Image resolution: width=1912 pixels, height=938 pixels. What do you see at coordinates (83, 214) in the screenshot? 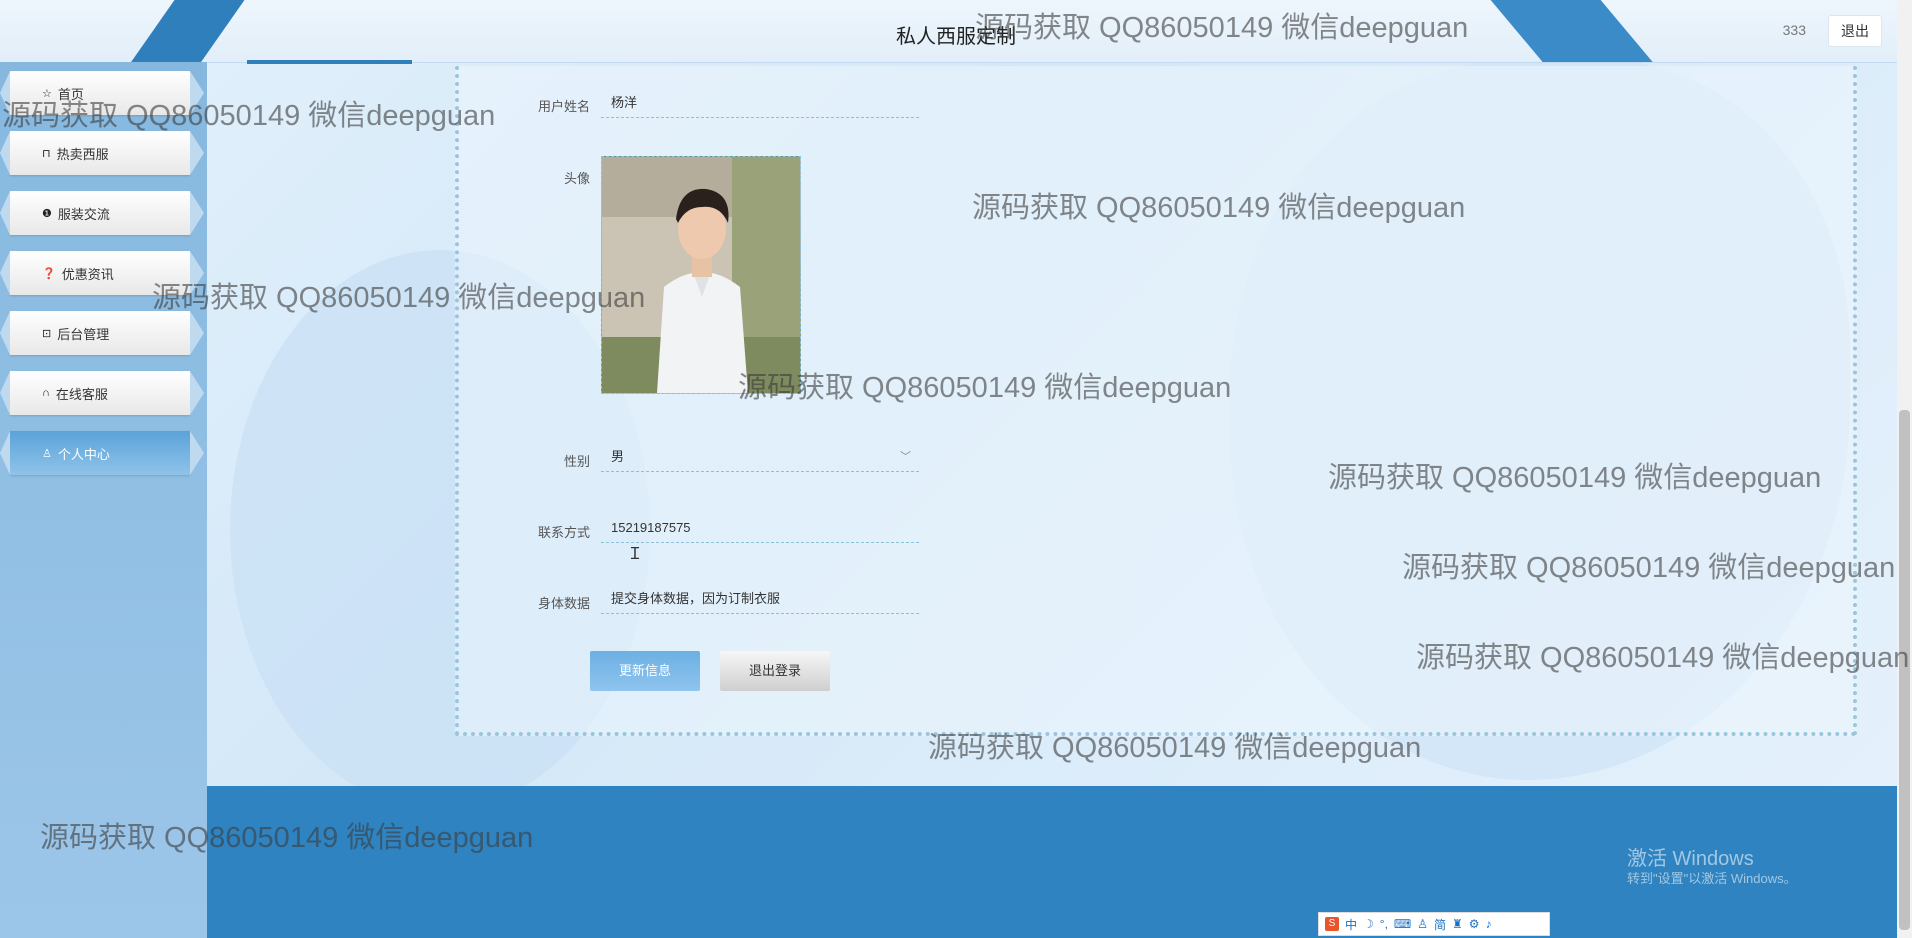
I see `sidebar-item-label: 服装交流` at bounding box center [83, 214].